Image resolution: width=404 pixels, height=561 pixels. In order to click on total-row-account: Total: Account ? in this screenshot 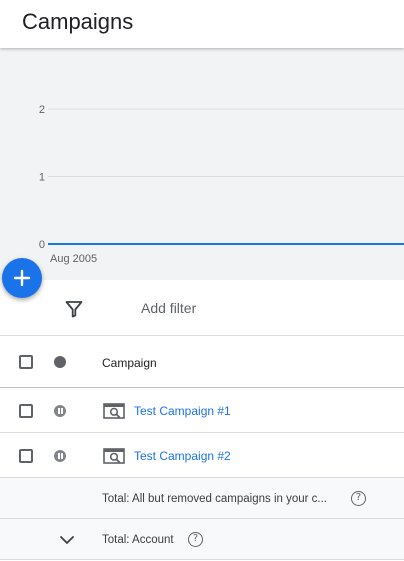, I will do `click(202, 539)`.